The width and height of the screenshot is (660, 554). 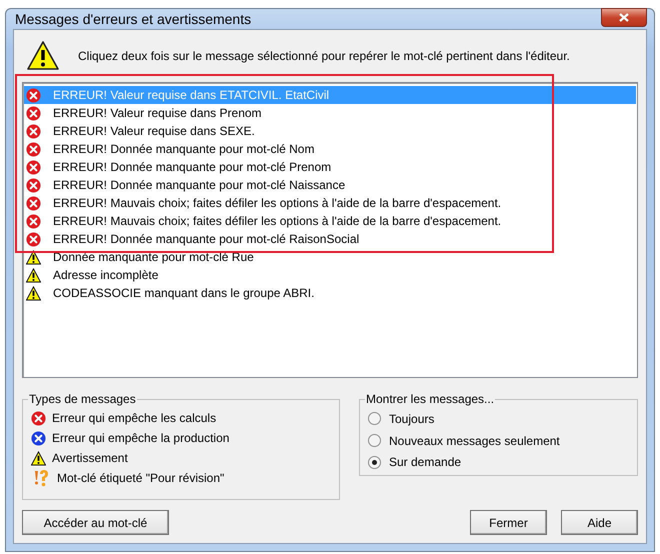 I want to click on message-text: ERREUR! Donnée manquante pour mot-clé Prenom, so click(x=192, y=167).